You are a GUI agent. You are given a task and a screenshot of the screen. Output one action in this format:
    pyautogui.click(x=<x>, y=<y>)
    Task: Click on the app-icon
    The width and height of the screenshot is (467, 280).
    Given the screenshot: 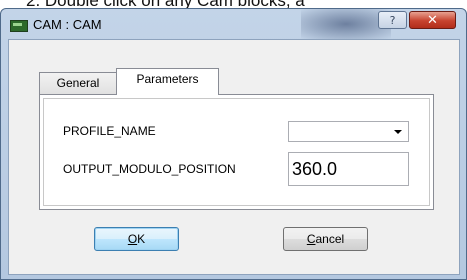 What is the action you would take?
    pyautogui.click(x=19, y=26)
    